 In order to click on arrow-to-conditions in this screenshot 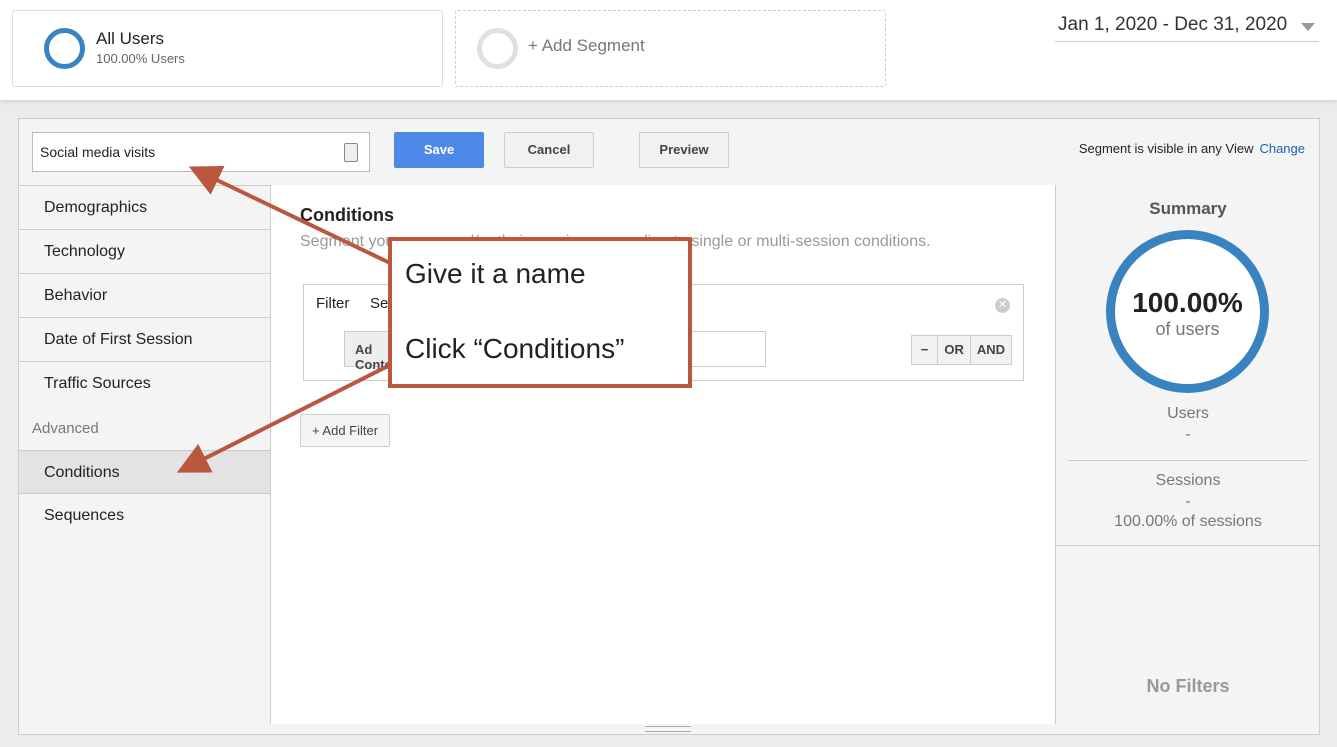, I will do `click(283, 418)`.